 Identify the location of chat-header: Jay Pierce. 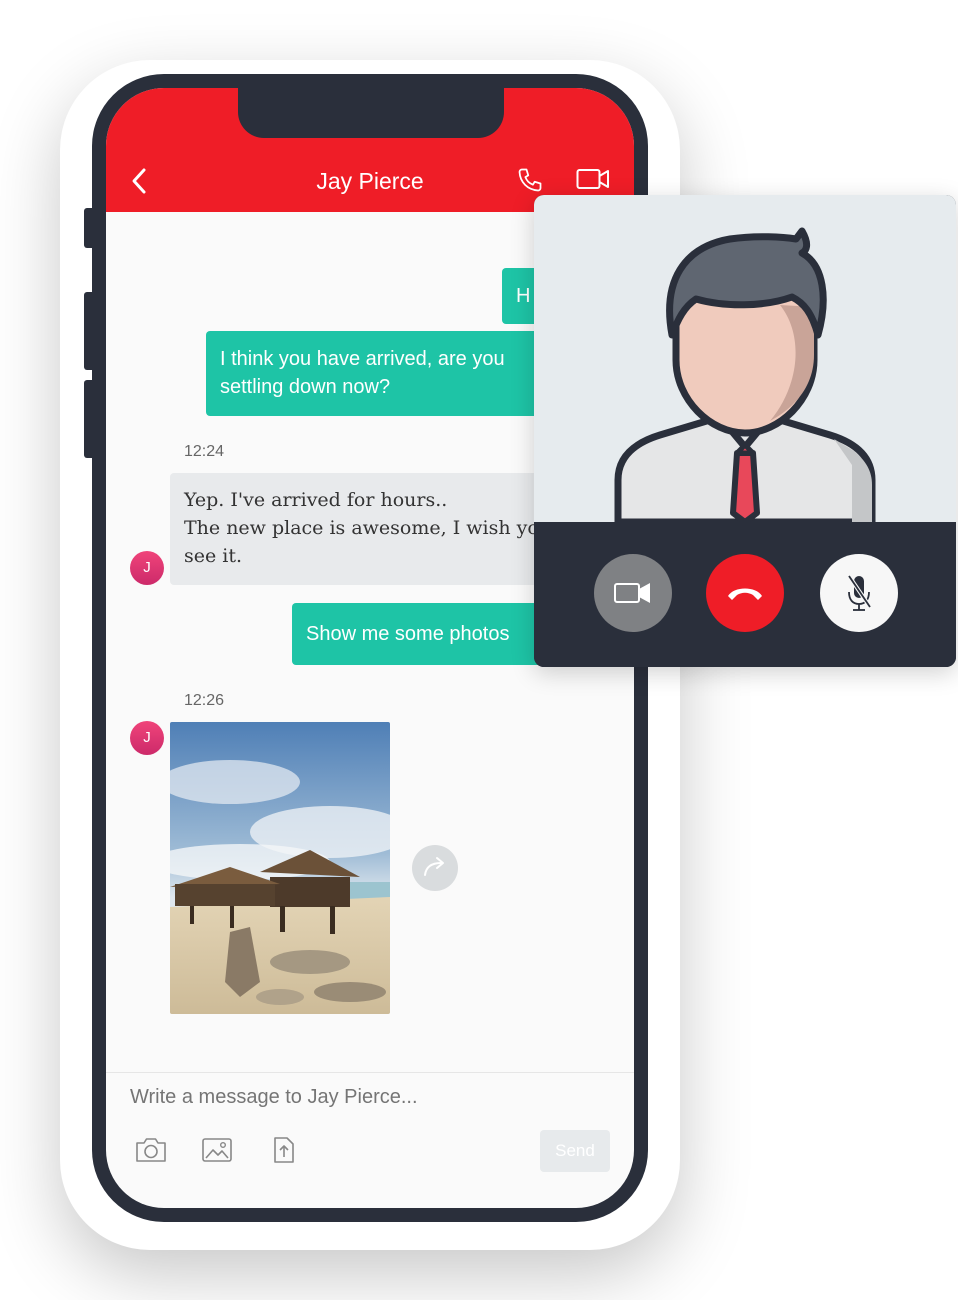
(370, 150).